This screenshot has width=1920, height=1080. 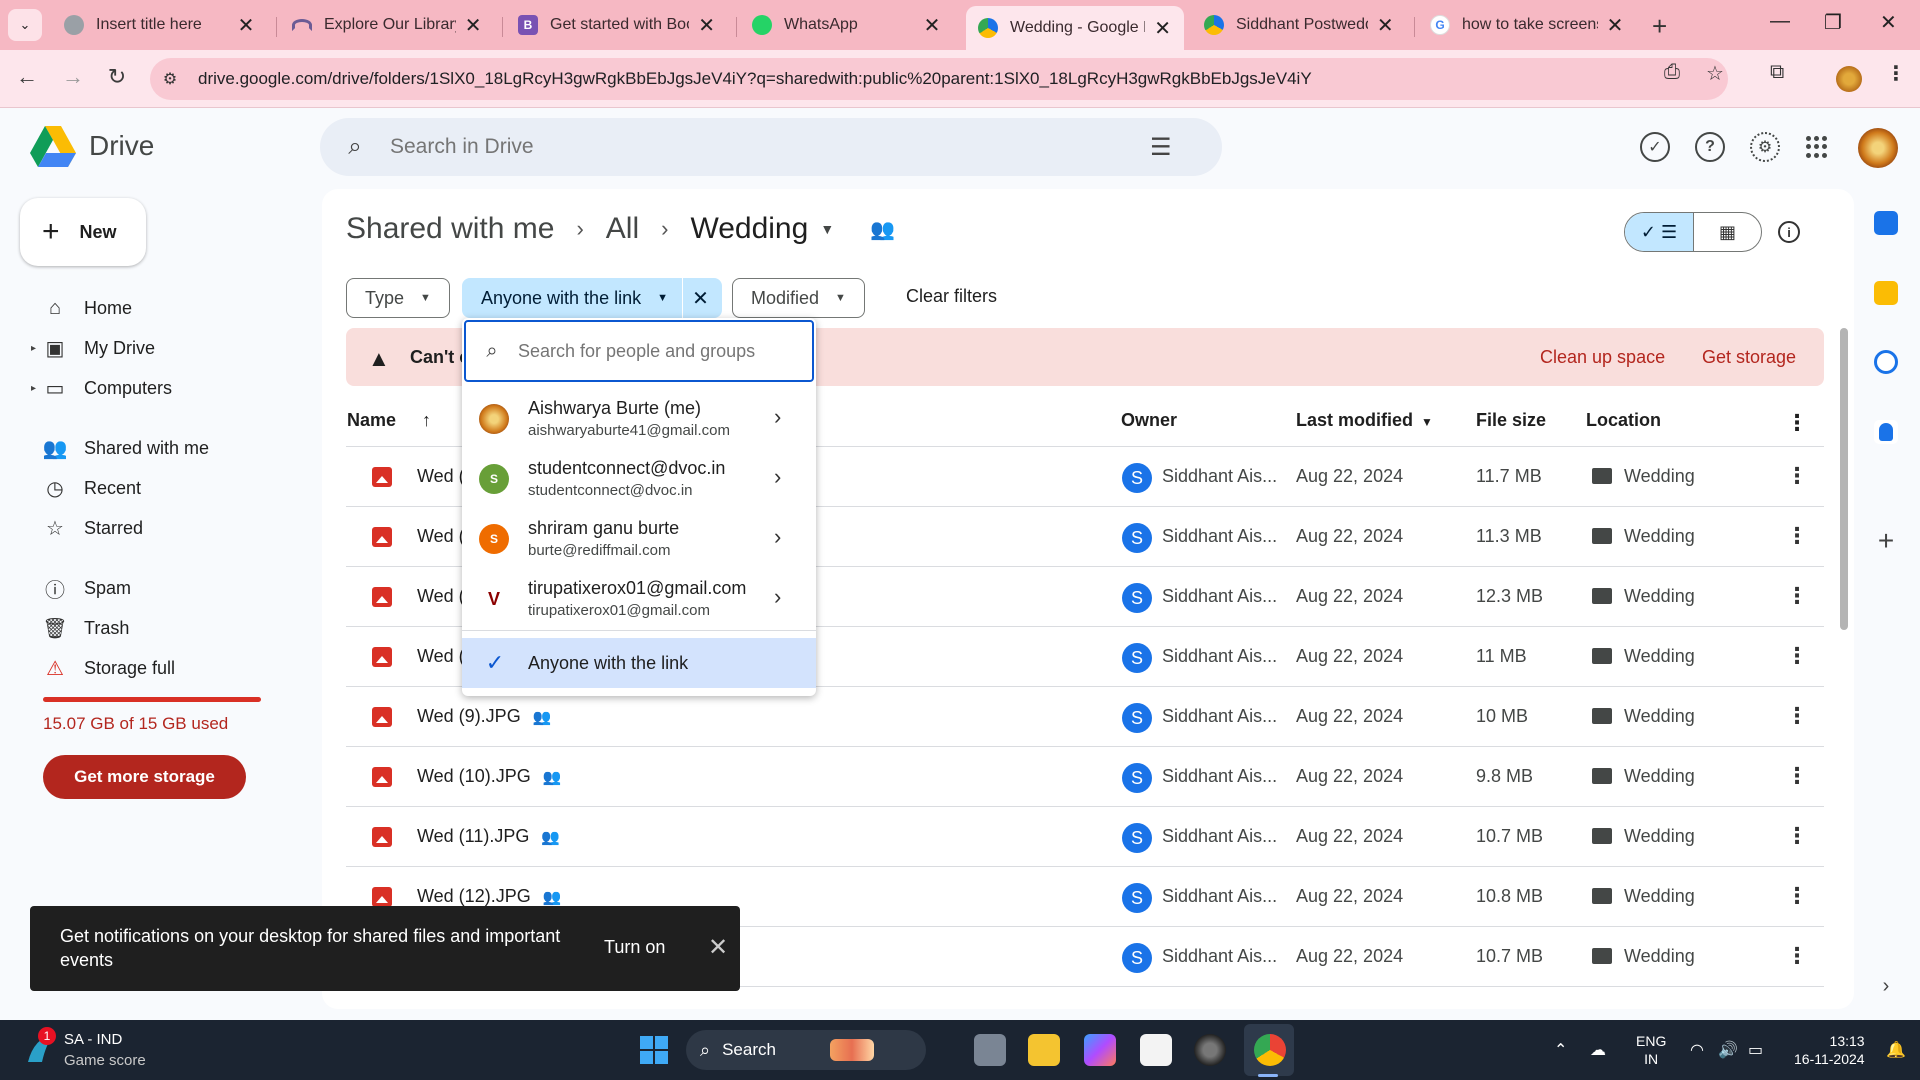 I want to click on scrollbar, so click(x=1844, y=479).